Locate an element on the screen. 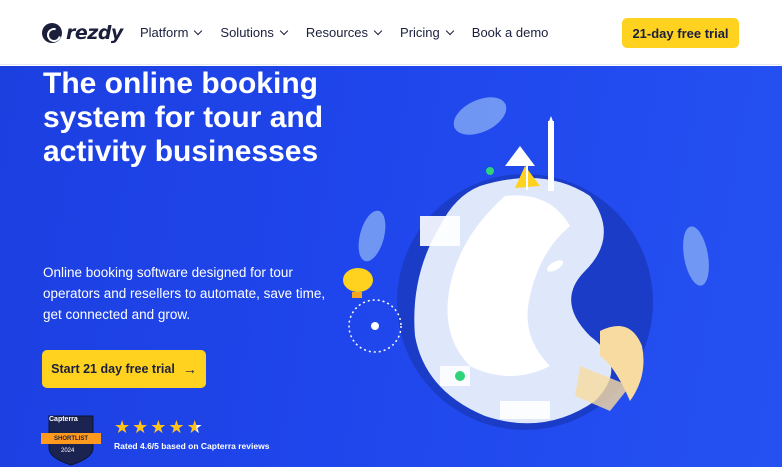 The image size is (782, 467). half-star-icon: ★ is located at coordinates (194, 427).